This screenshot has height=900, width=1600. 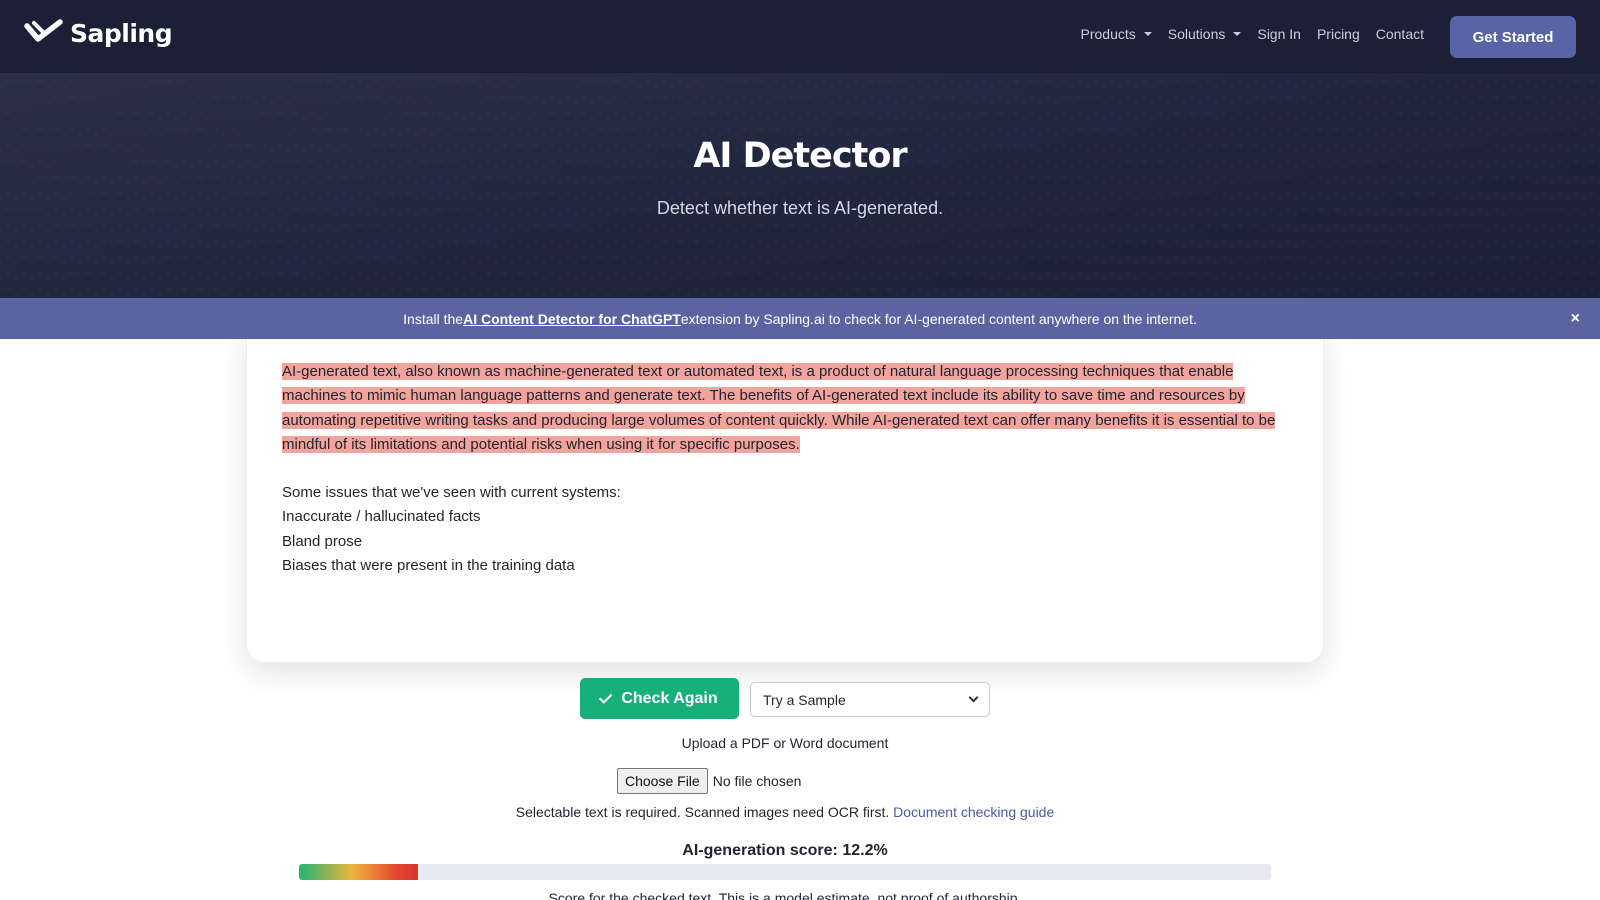 I want to click on try-sample-select: Try a Sample, so click(x=870, y=699).